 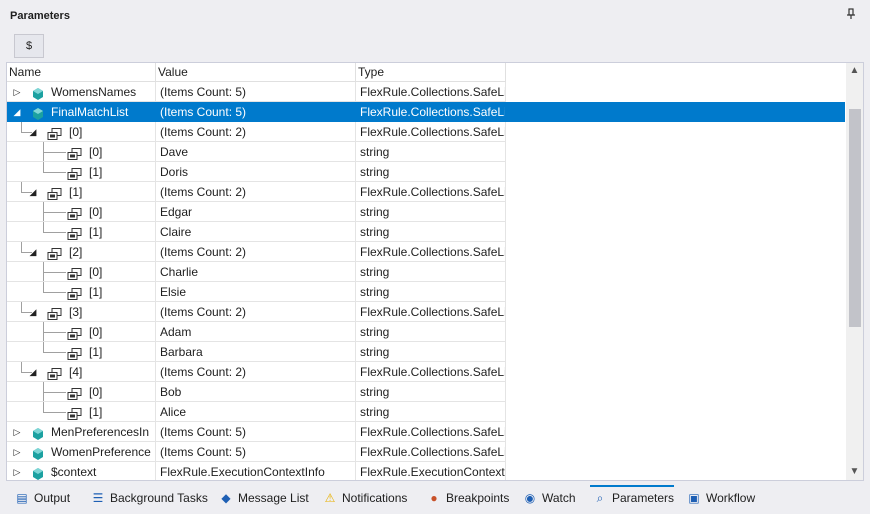 What do you see at coordinates (478, 498) in the screenshot?
I see `tab-label: Breakpoints` at bounding box center [478, 498].